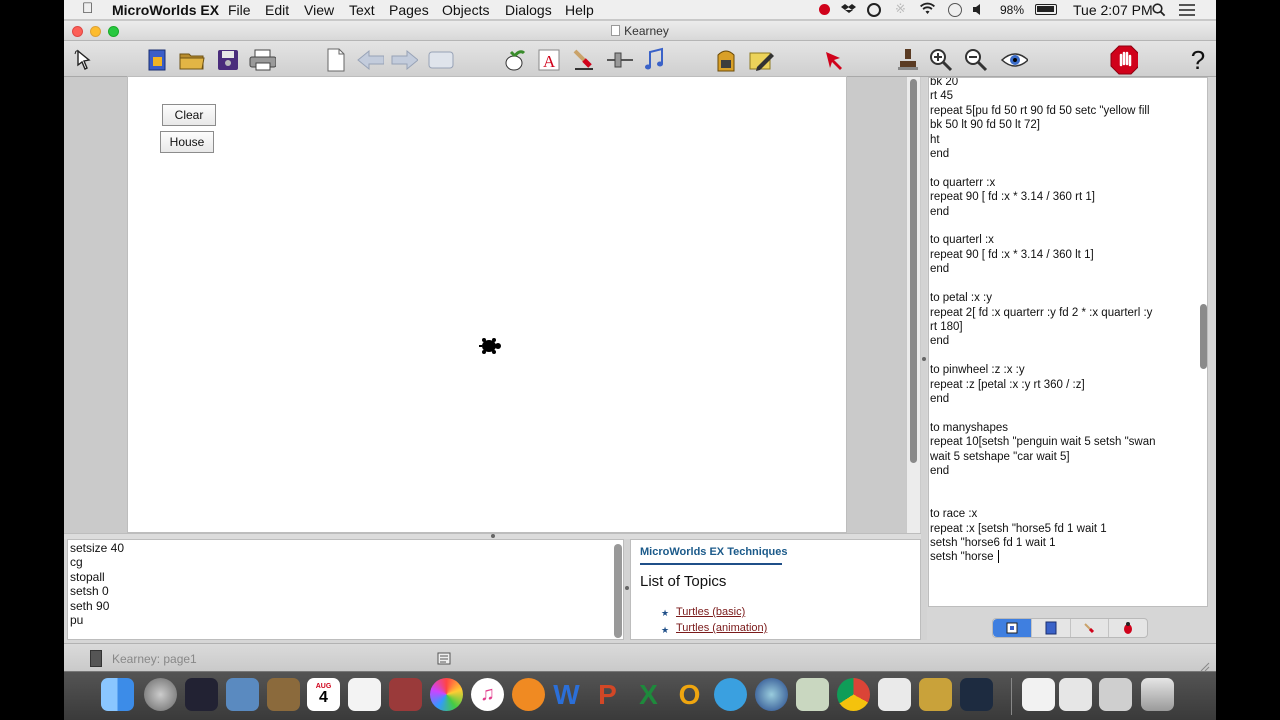 This screenshot has height=720, width=1280. What do you see at coordinates (1203, 336) in the screenshot?
I see `procedures-scrollbar-thumb` at bounding box center [1203, 336].